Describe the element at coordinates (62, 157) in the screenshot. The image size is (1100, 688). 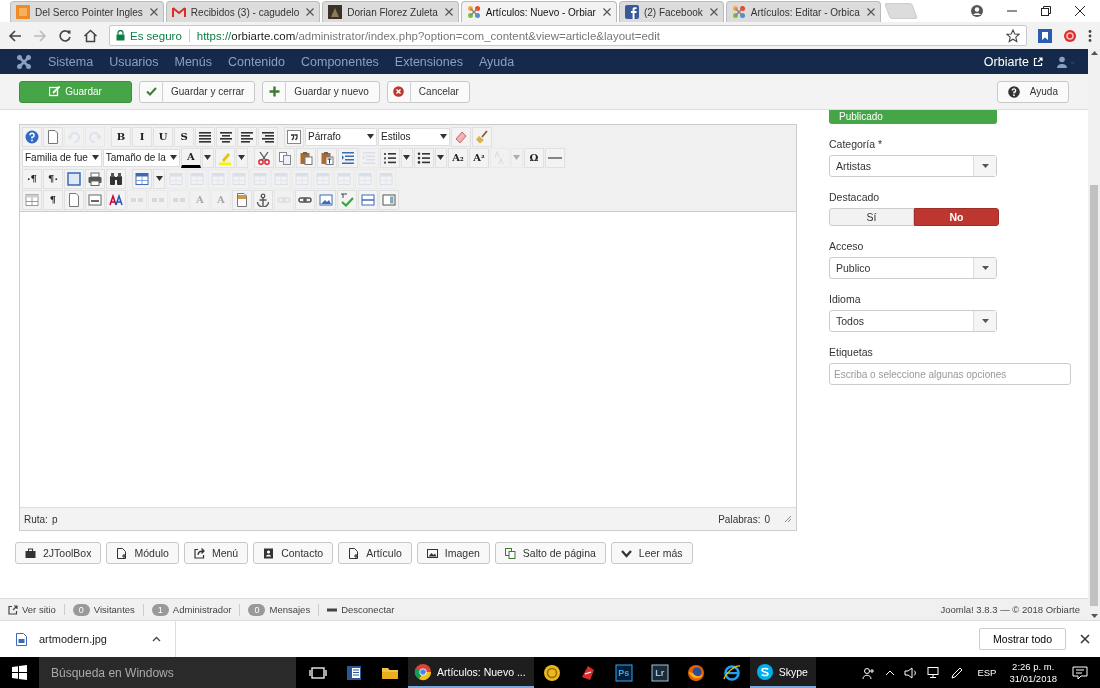
I see `format-dropdown: Familia de fue` at that location.